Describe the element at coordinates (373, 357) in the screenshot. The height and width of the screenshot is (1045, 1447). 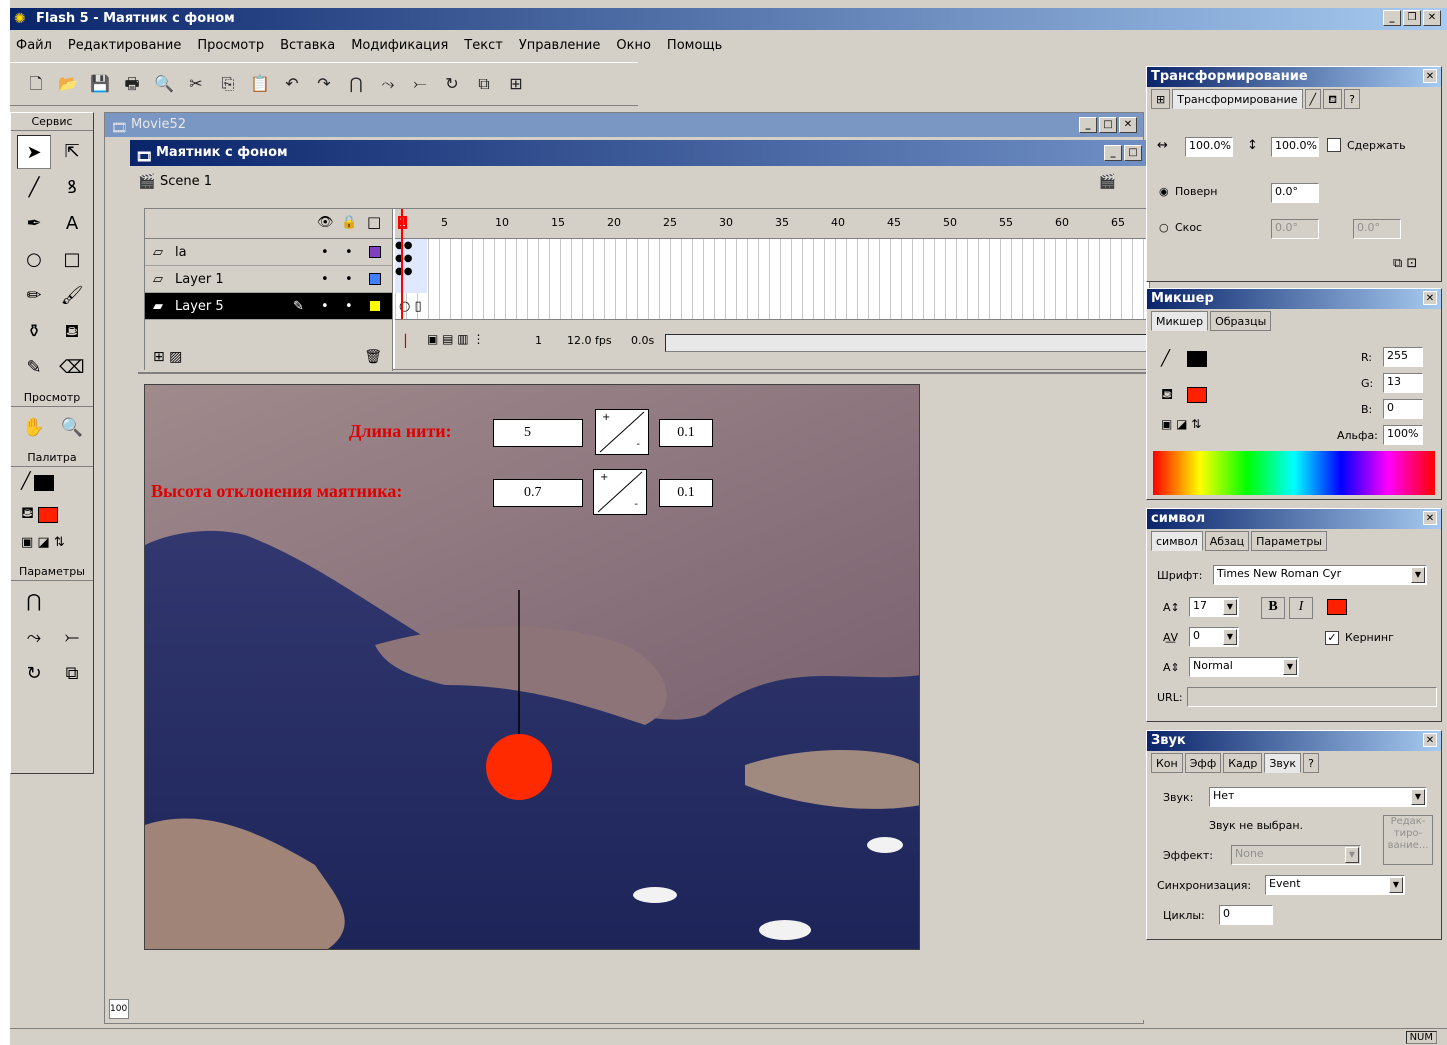
I see `delete-layer-icon: 🗑` at that location.